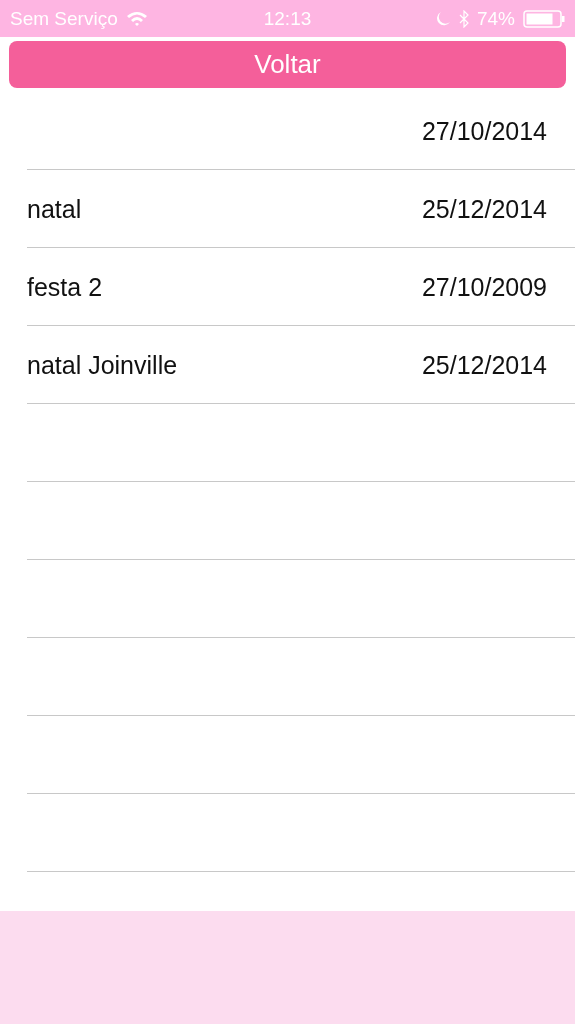  What do you see at coordinates (442, 18) in the screenshot?
I see `moon-icon` at bounding box center [442, 18].